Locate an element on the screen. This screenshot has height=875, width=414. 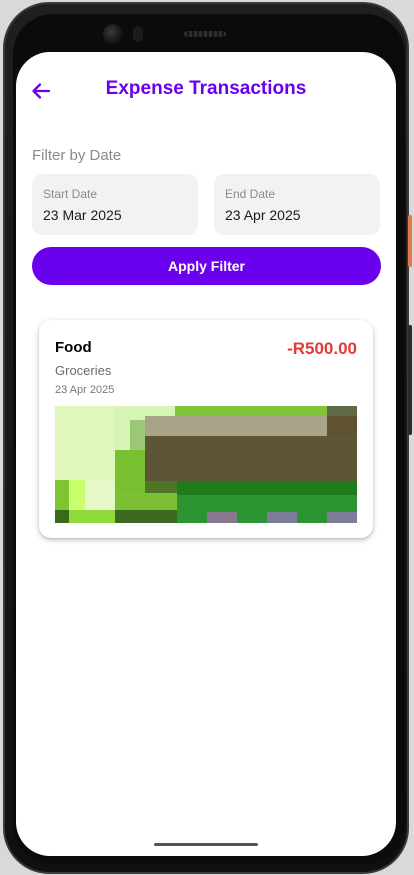
receipt-photo-graphic is located at coordinates (206, 464).